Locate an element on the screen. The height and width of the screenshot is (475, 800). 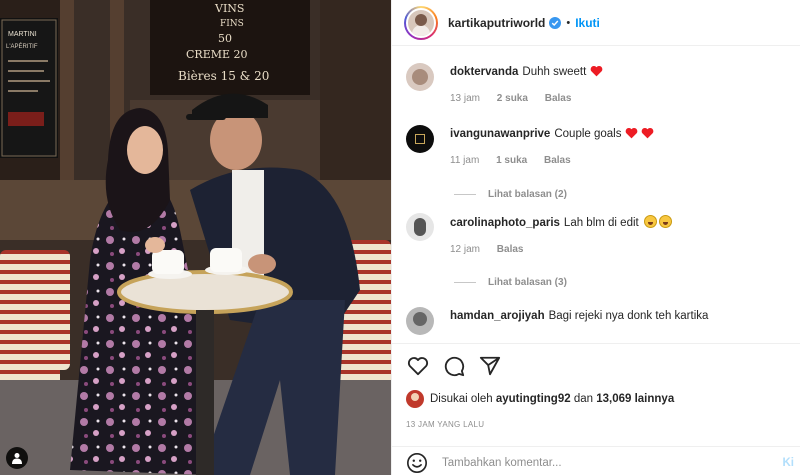
menu-board-line: MARTINI is located at coordinates (22, 34).